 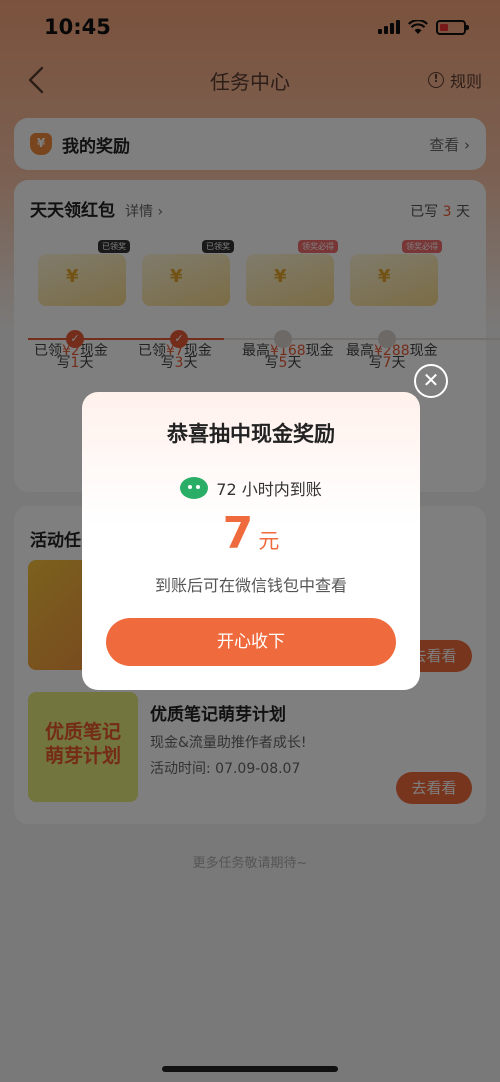 I want to click on reward-amount: 7 元, so click(x=251, y=533).